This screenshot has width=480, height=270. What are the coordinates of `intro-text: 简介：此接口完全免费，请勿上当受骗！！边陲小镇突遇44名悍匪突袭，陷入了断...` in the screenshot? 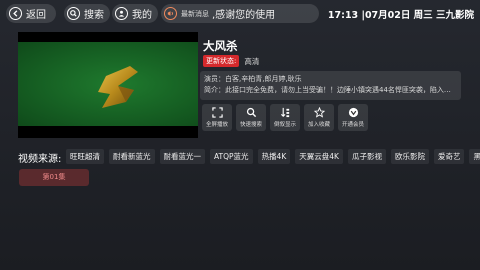 It's located at (330, 90).